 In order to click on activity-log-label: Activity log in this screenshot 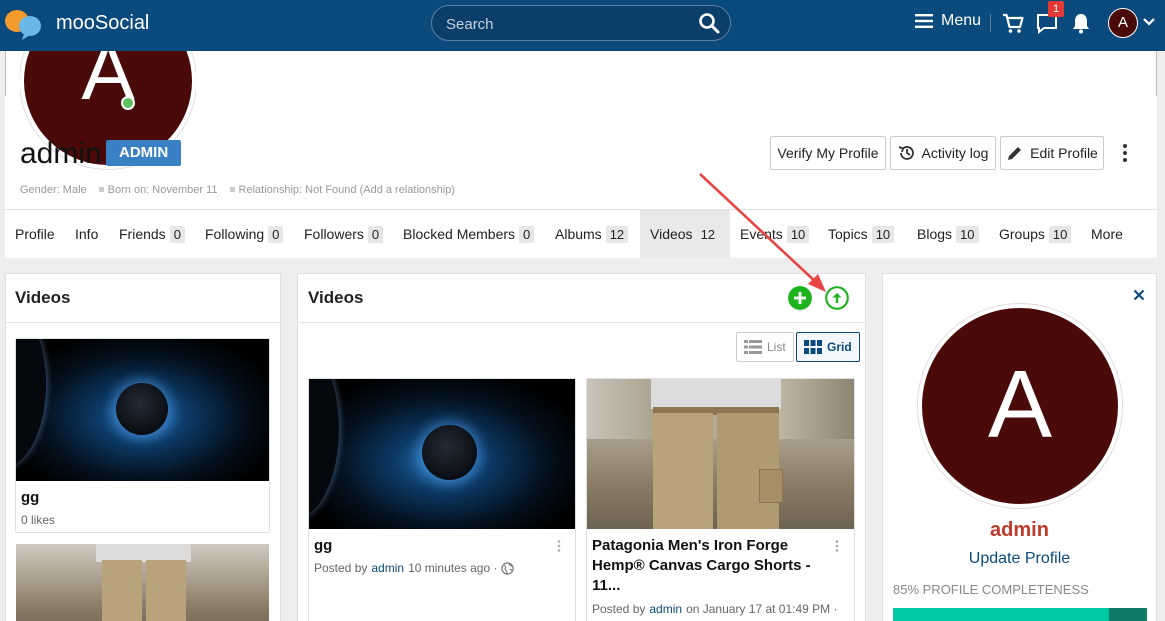, I will do `click(955, 153)`.